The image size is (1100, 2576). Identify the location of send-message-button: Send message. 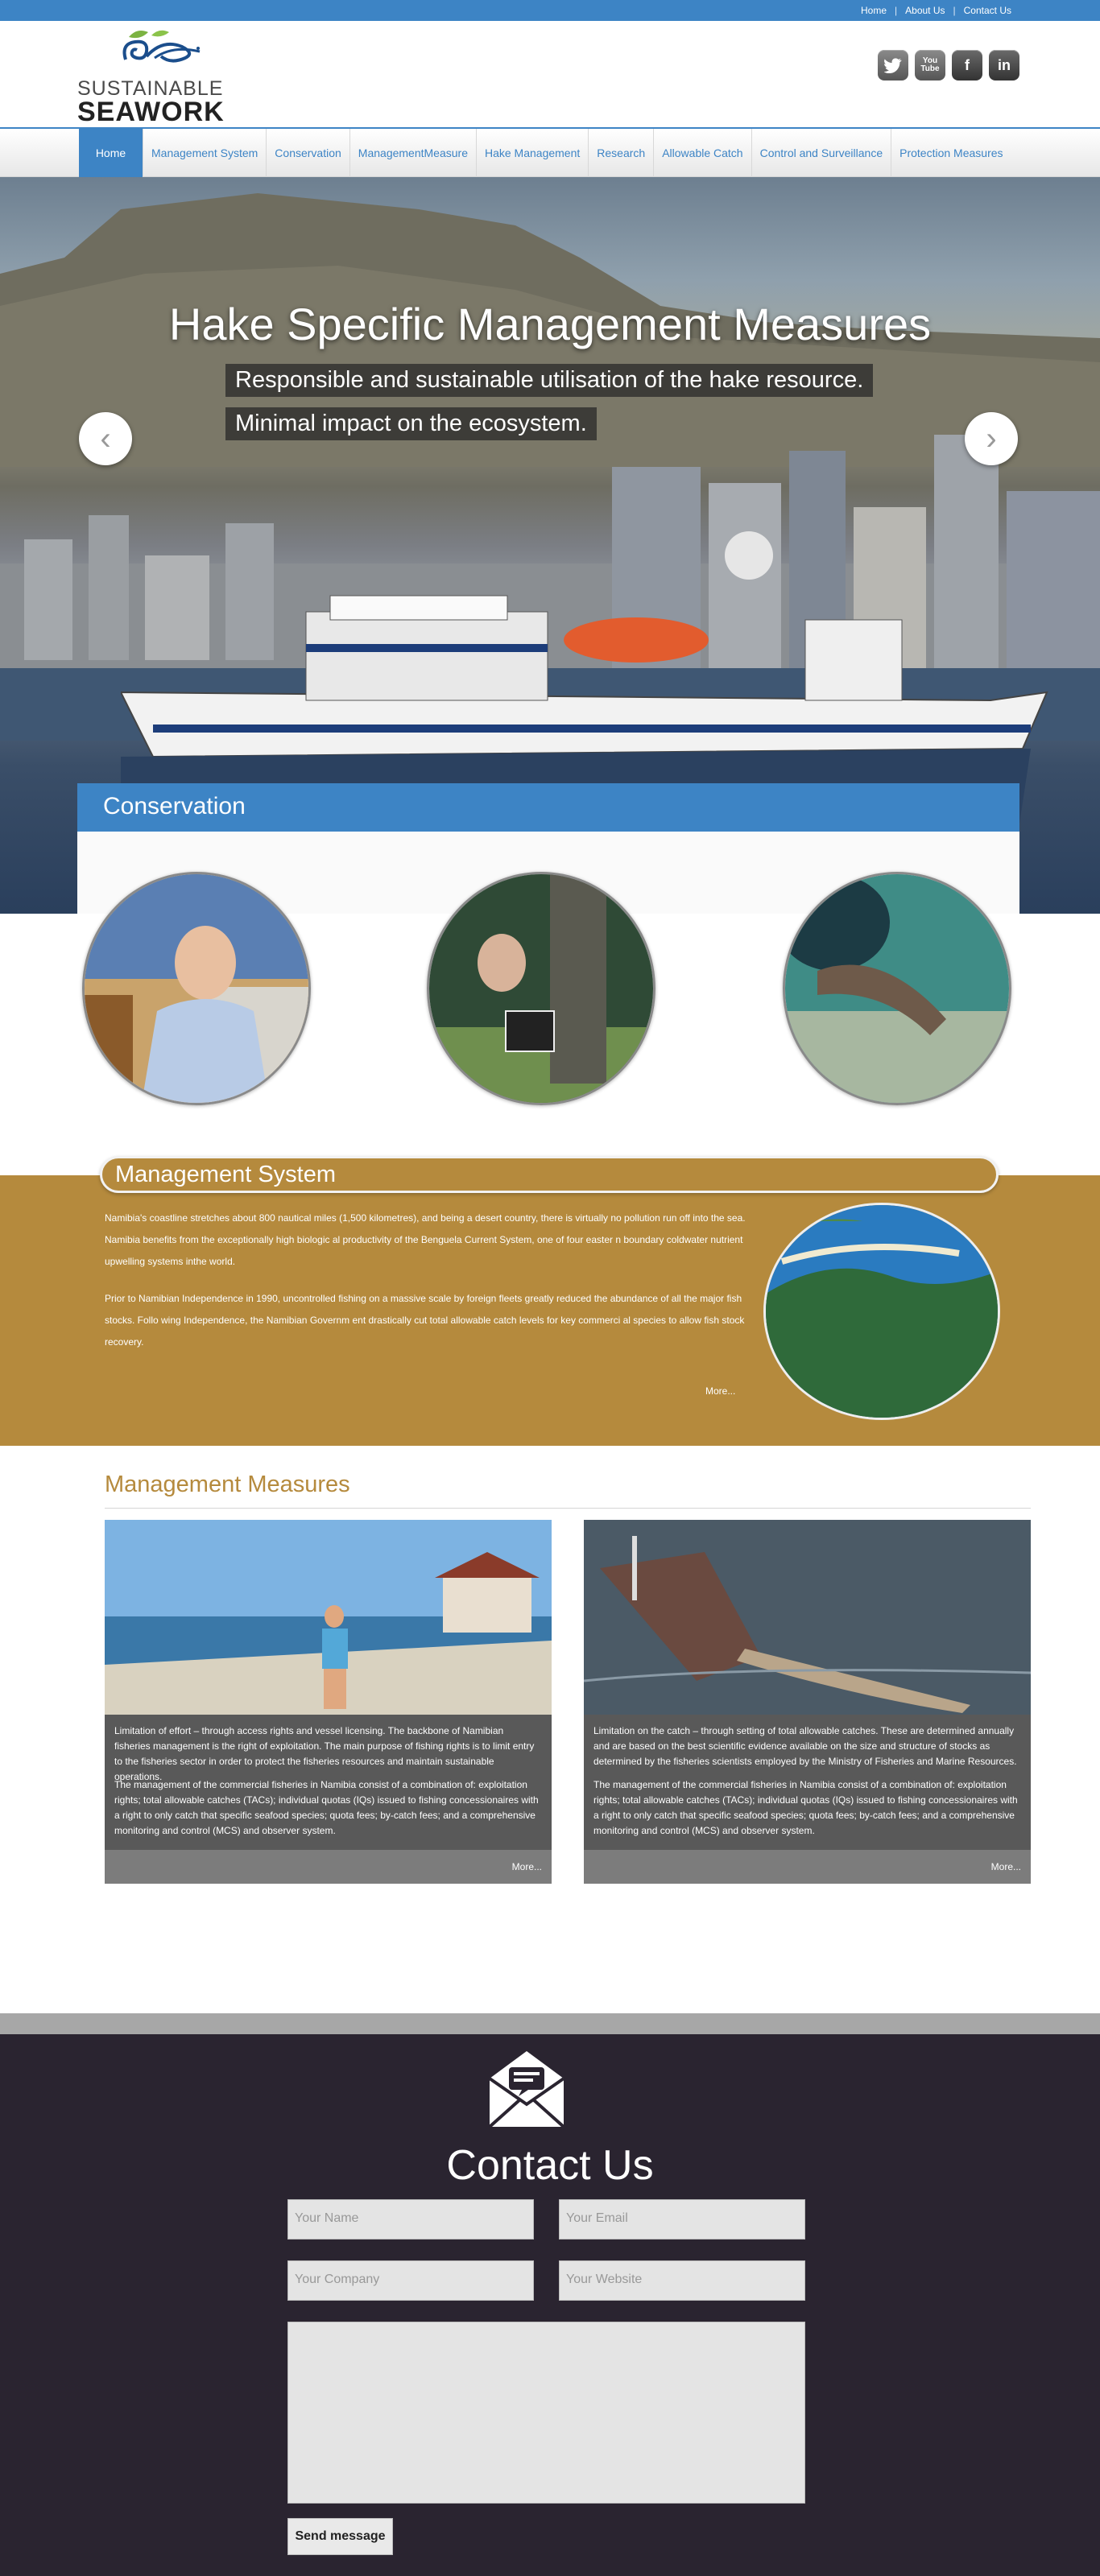
(340, 2536).